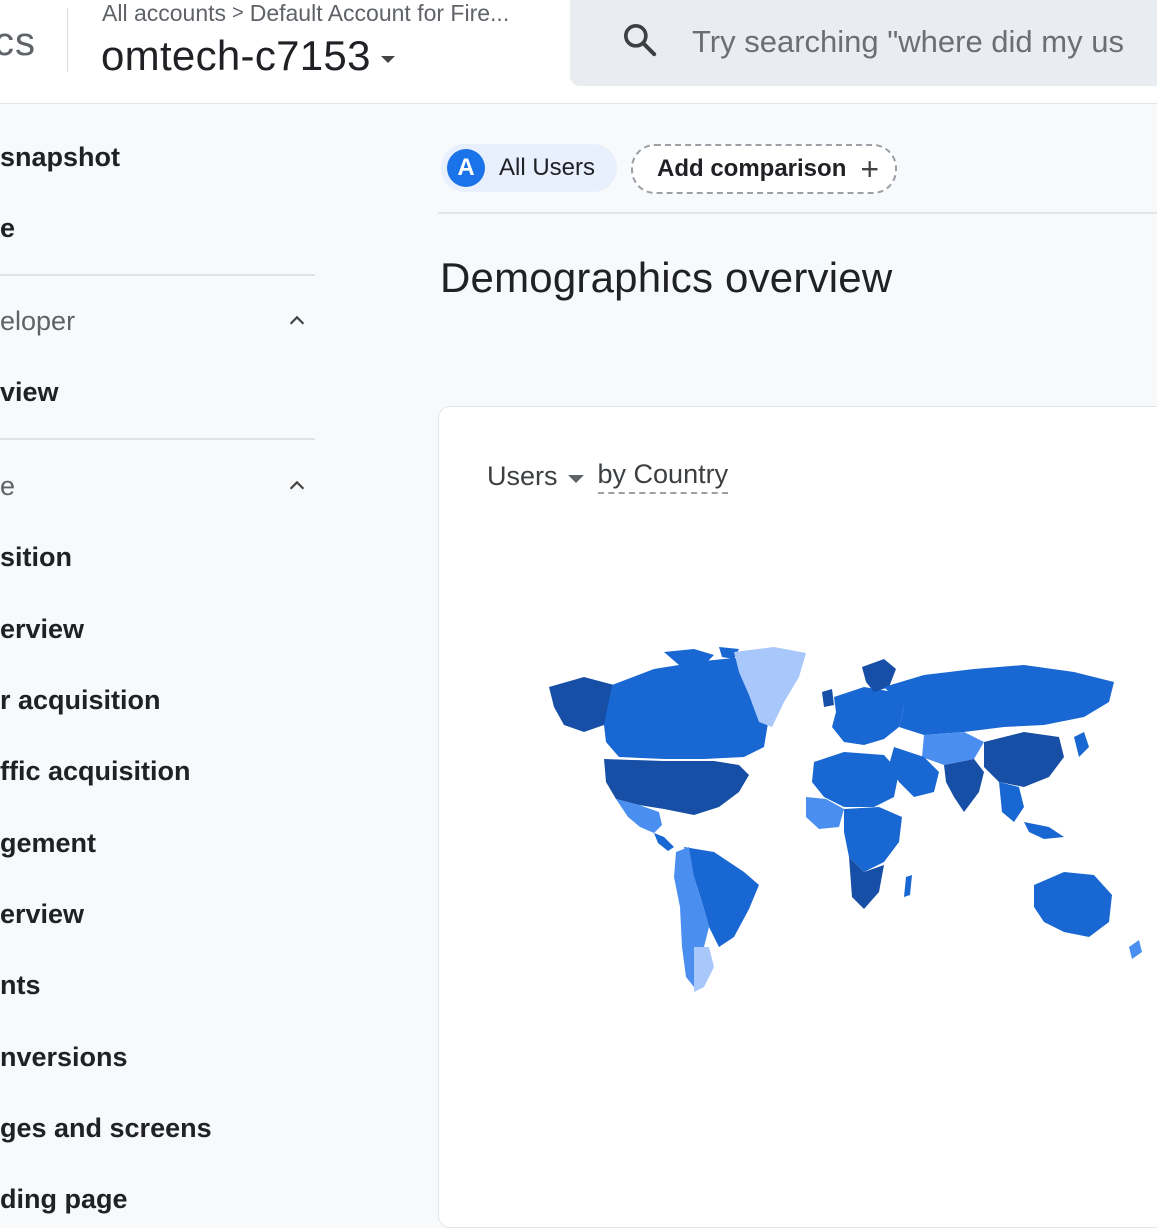 Image resolution: width=1157 pixels, height=1228 pixels. I want to click on page-title: Demographics overview, so click(666, 277).